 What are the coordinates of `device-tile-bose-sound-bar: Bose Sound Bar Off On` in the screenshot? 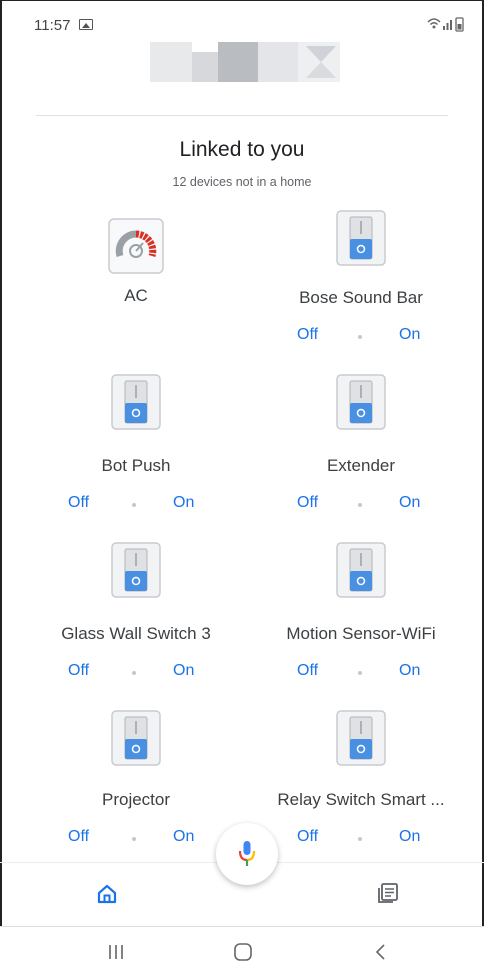 It's located at (361, 280).